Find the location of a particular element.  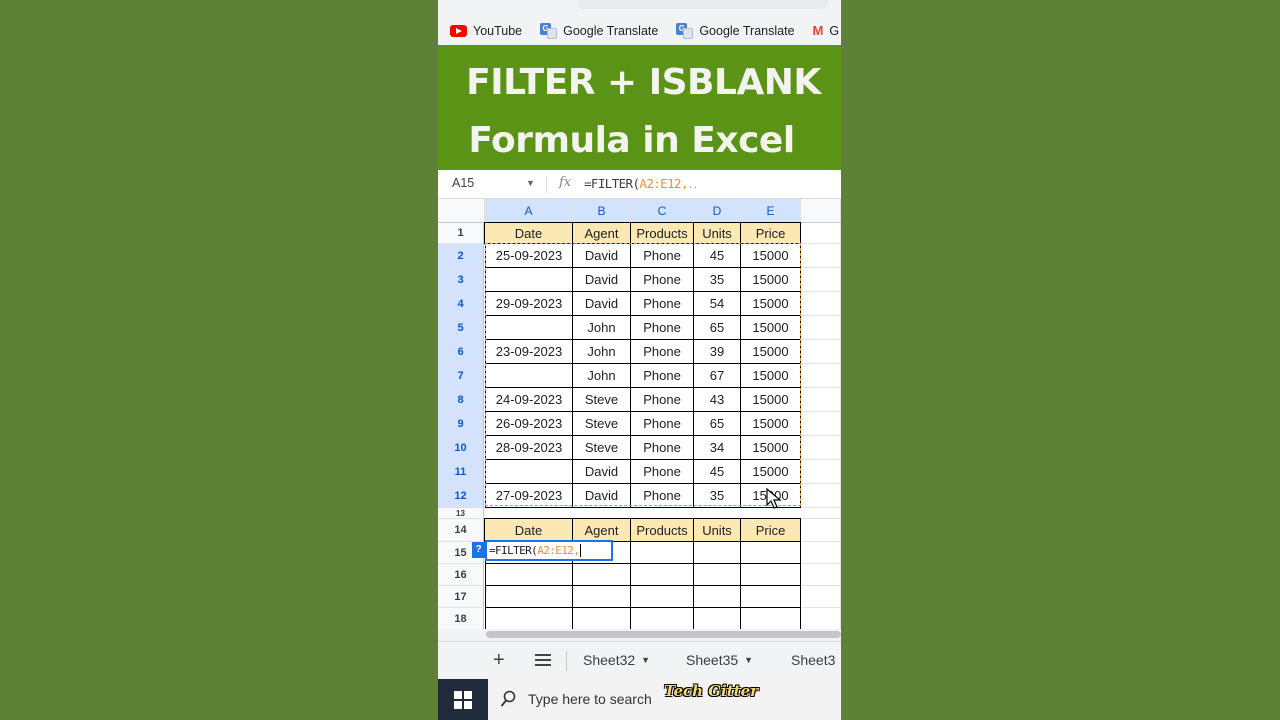

column-header-c: C is located at coordinates (662, 211).